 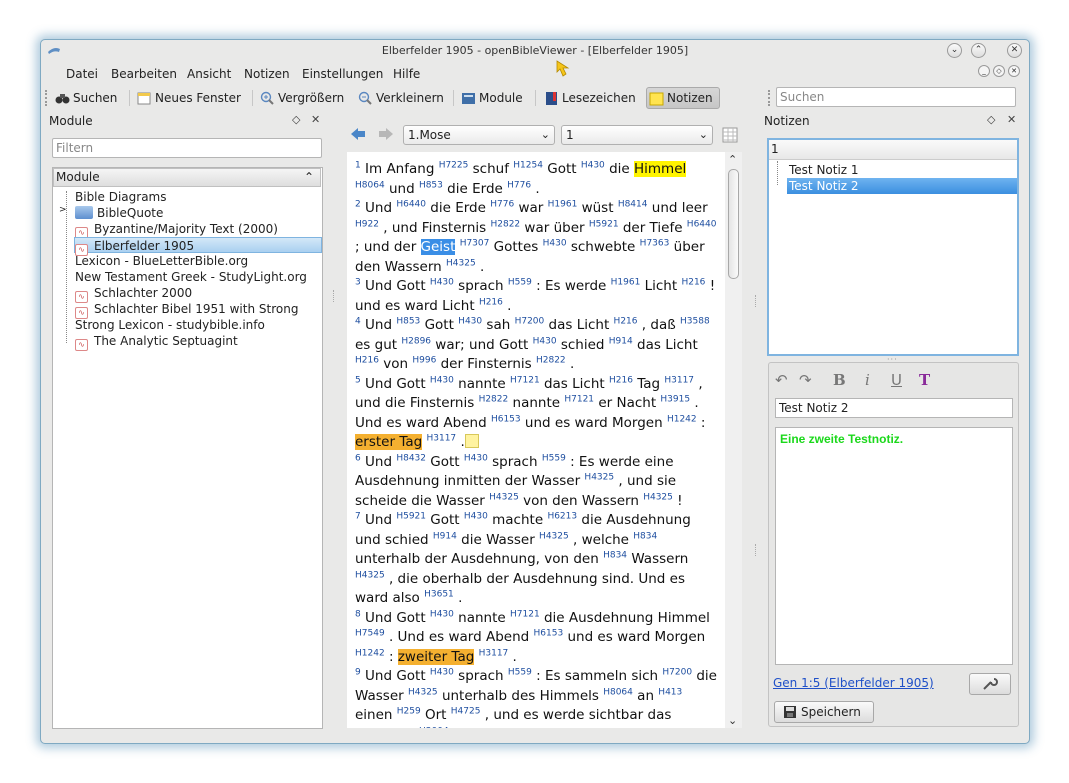 I want to click on scroll-down-icon: ⌄, so click(x=732, y=720).